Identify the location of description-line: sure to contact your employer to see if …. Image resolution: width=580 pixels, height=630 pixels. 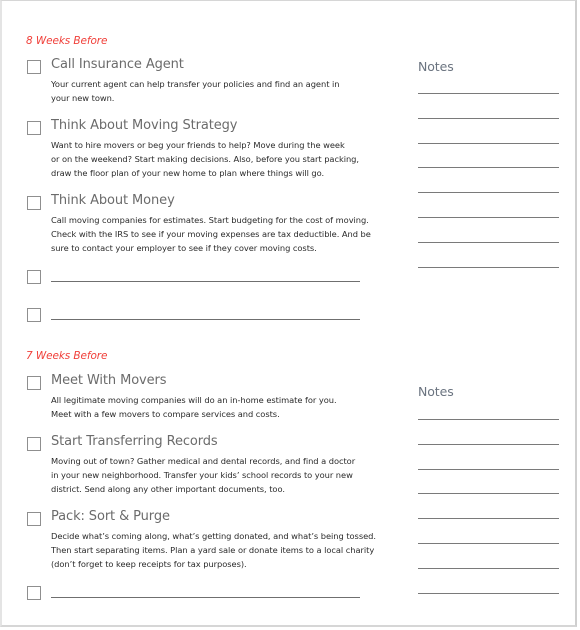
(184, 248).